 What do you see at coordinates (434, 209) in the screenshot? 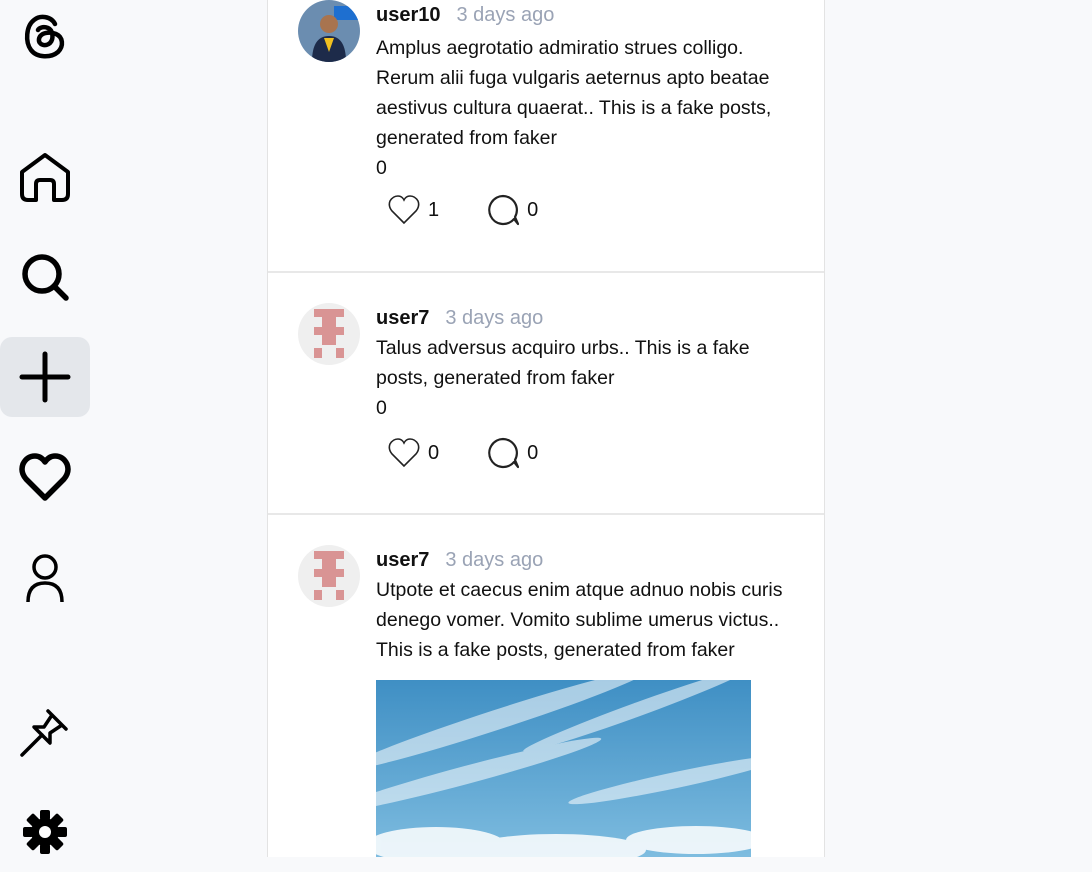
I see `like-count: 1` at bounding box center [434, 209].